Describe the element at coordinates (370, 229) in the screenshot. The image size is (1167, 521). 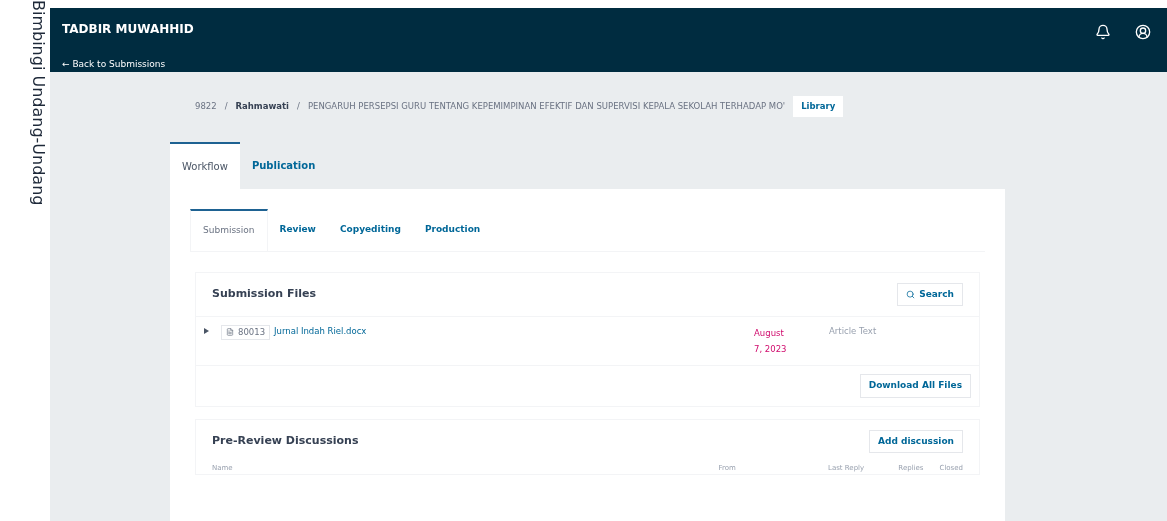
I see `stage-tab: Copyediting` at that location.